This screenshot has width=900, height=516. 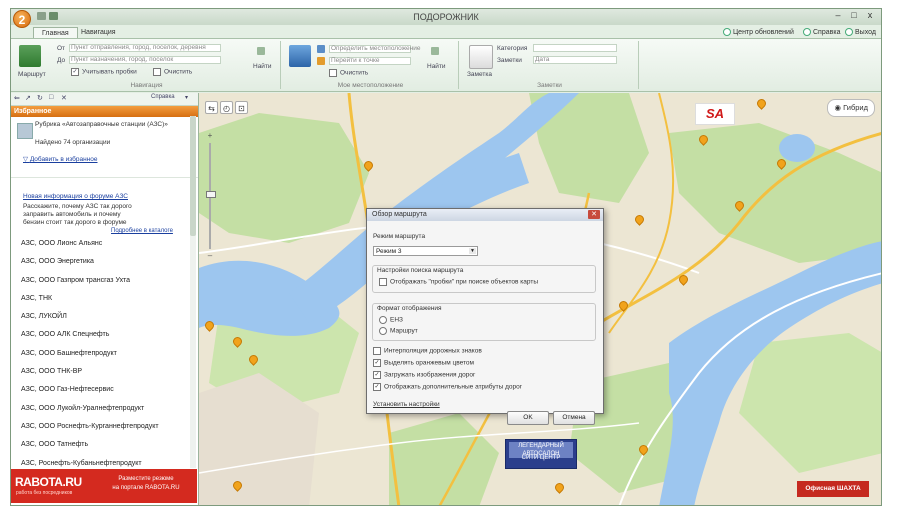 I want to click on map-ad-office: Офисная ШАХТА, so click(x=833, y=489).